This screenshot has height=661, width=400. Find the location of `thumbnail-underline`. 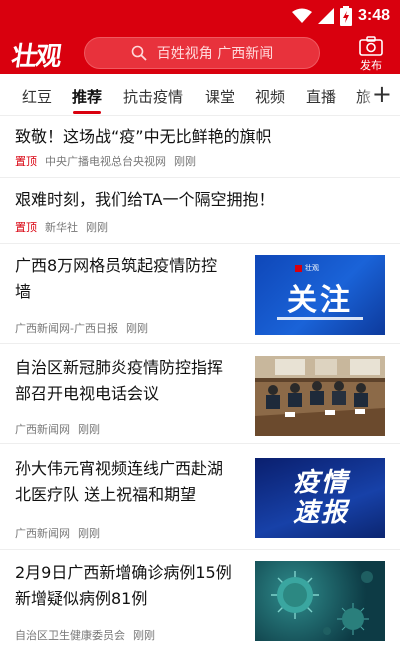

thumbnail-underline is located at coordinates (320, 318).